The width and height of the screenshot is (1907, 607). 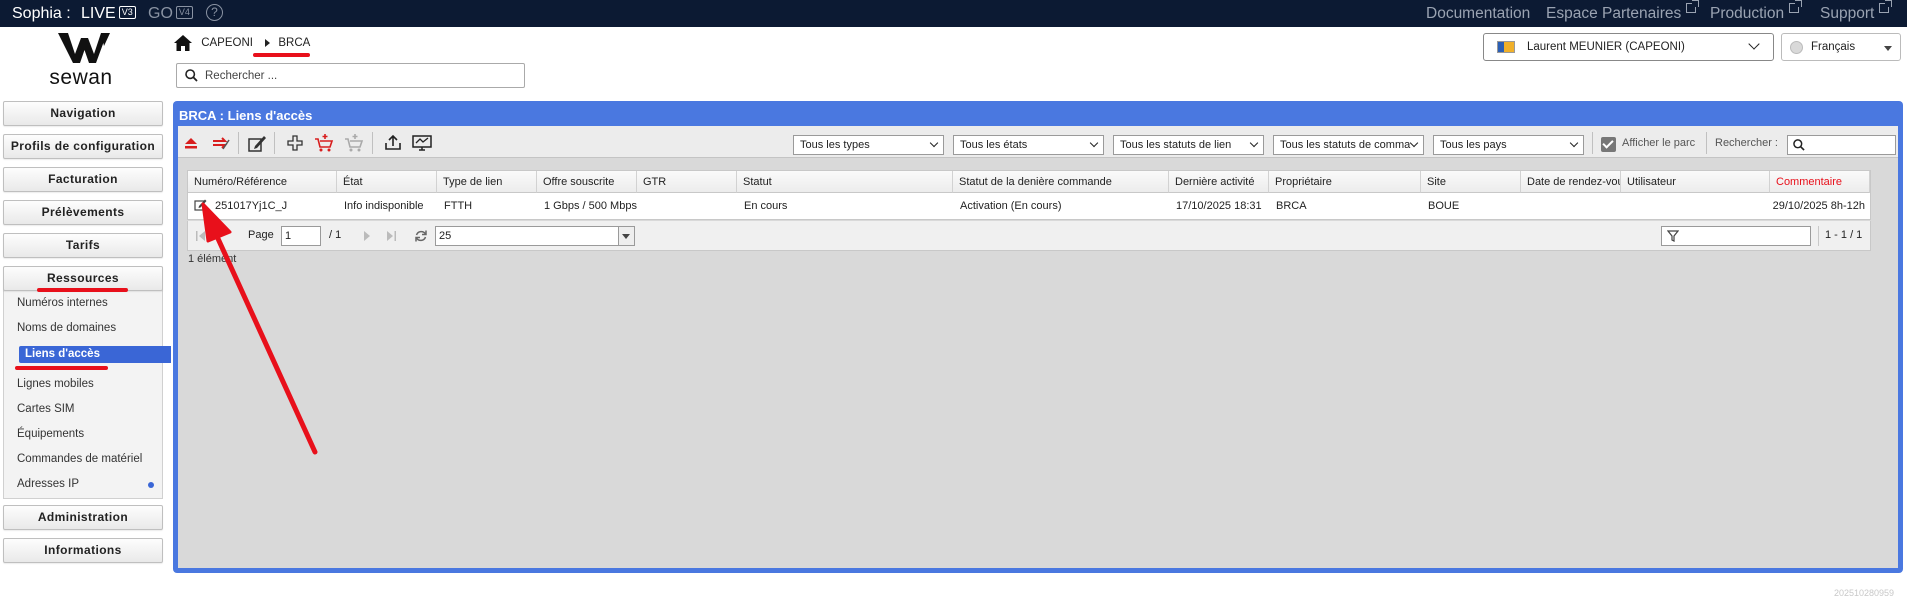 I want to click on cell-statut: En cours, so click(x=766, y=206).